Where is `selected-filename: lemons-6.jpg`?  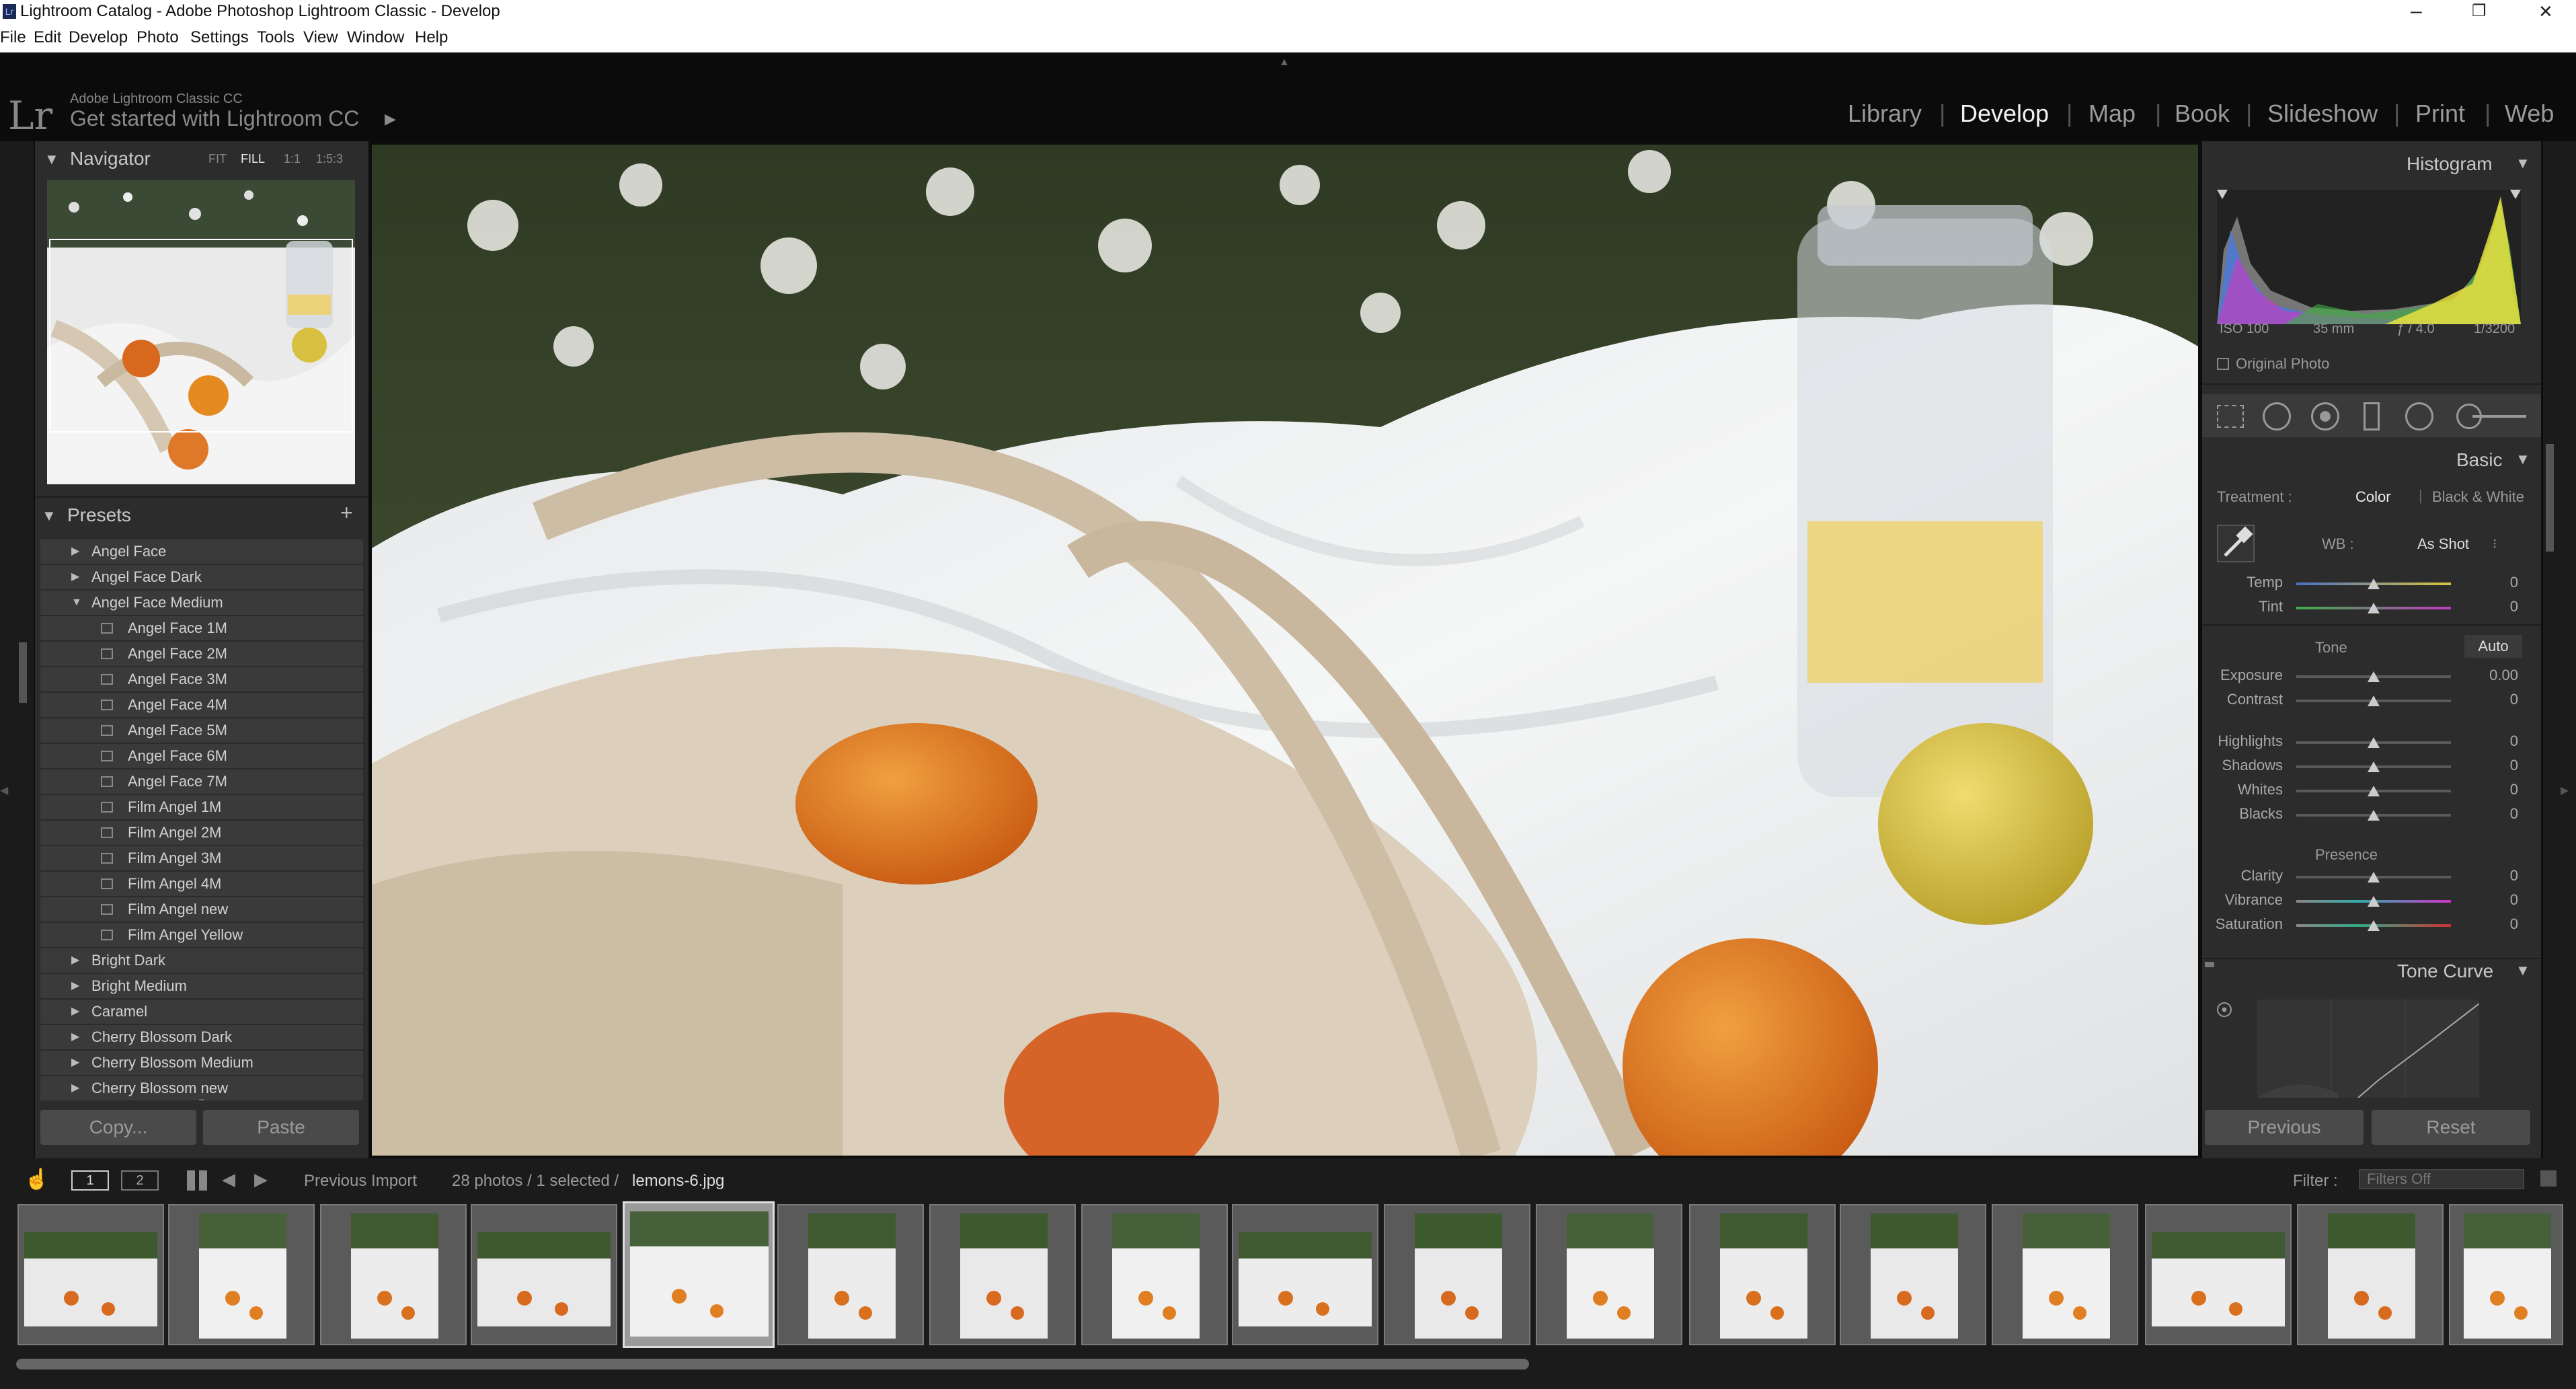 selected-filename: lemons-6.jpg is located at coordinates (678, 1181).